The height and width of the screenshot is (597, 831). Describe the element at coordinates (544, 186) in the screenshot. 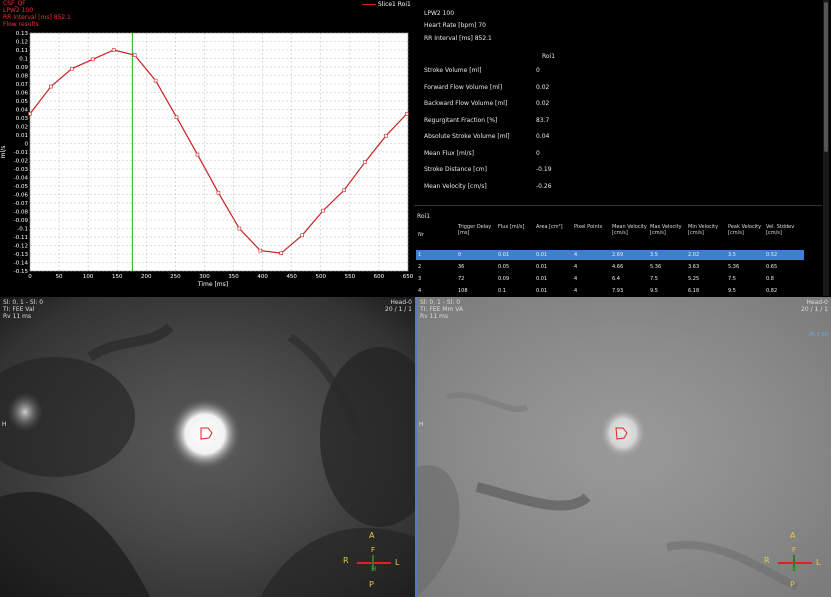

I see `result-value: -0.26` at that location.